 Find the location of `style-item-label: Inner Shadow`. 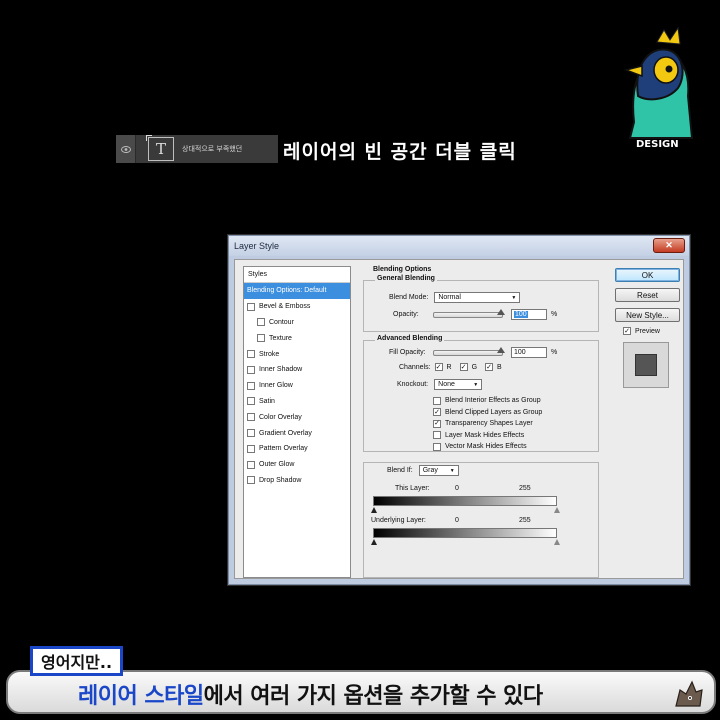

style-item-label: Inner Shadow is located at coordinates (281, 370).